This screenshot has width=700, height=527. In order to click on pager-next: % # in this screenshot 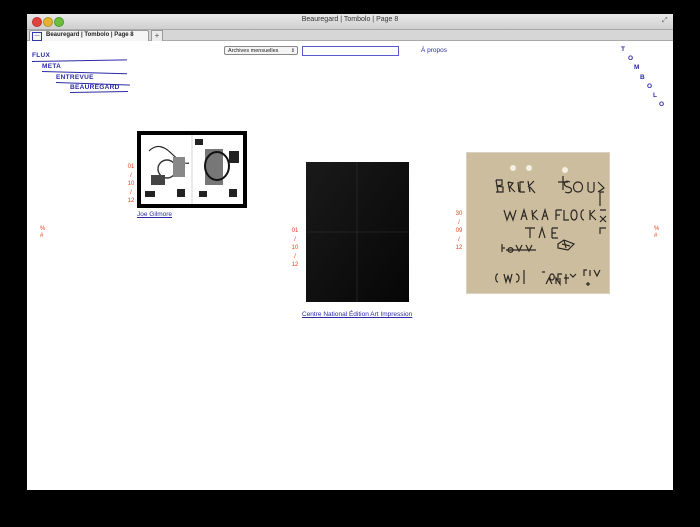, I will do `click(656, 233)`.